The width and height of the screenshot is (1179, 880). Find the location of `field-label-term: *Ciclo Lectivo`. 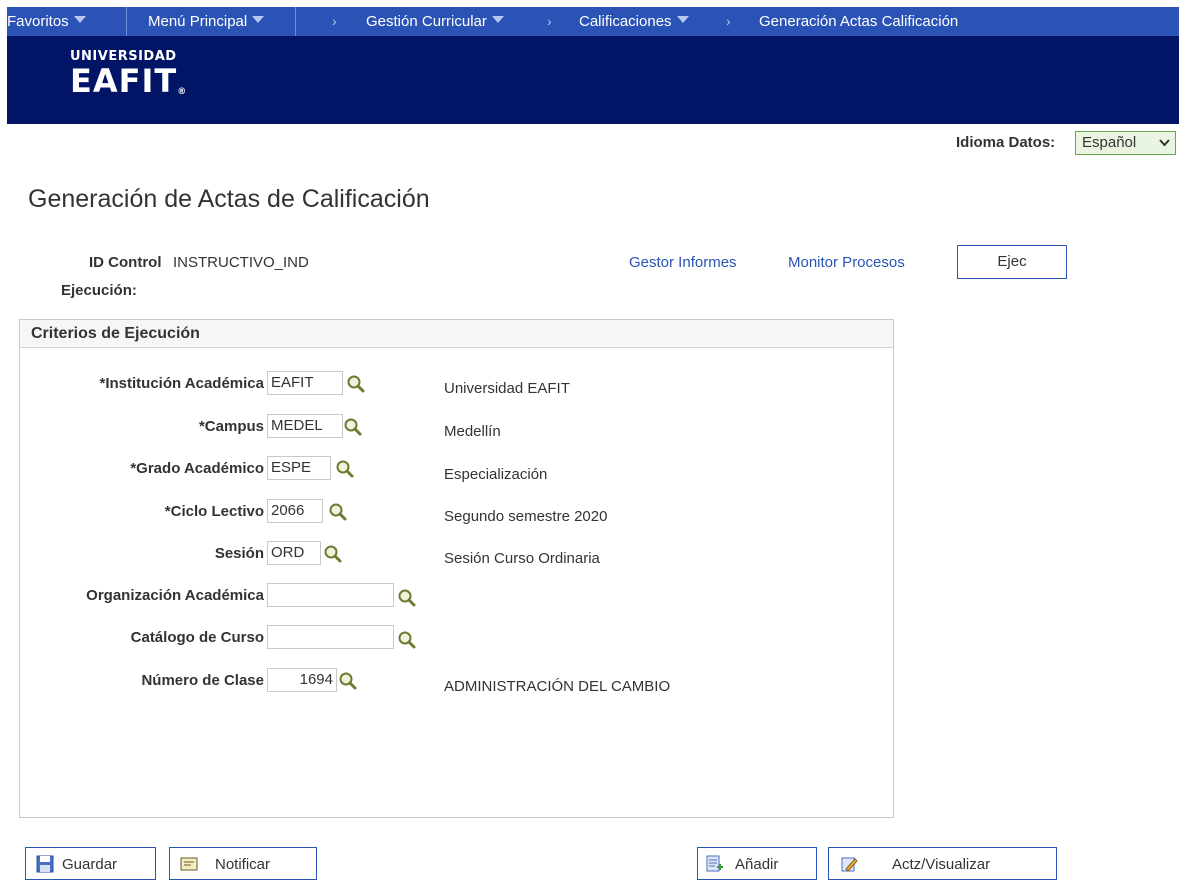

field-label-term: *Ciclo Lectivo is located at coordinates (214, 511).